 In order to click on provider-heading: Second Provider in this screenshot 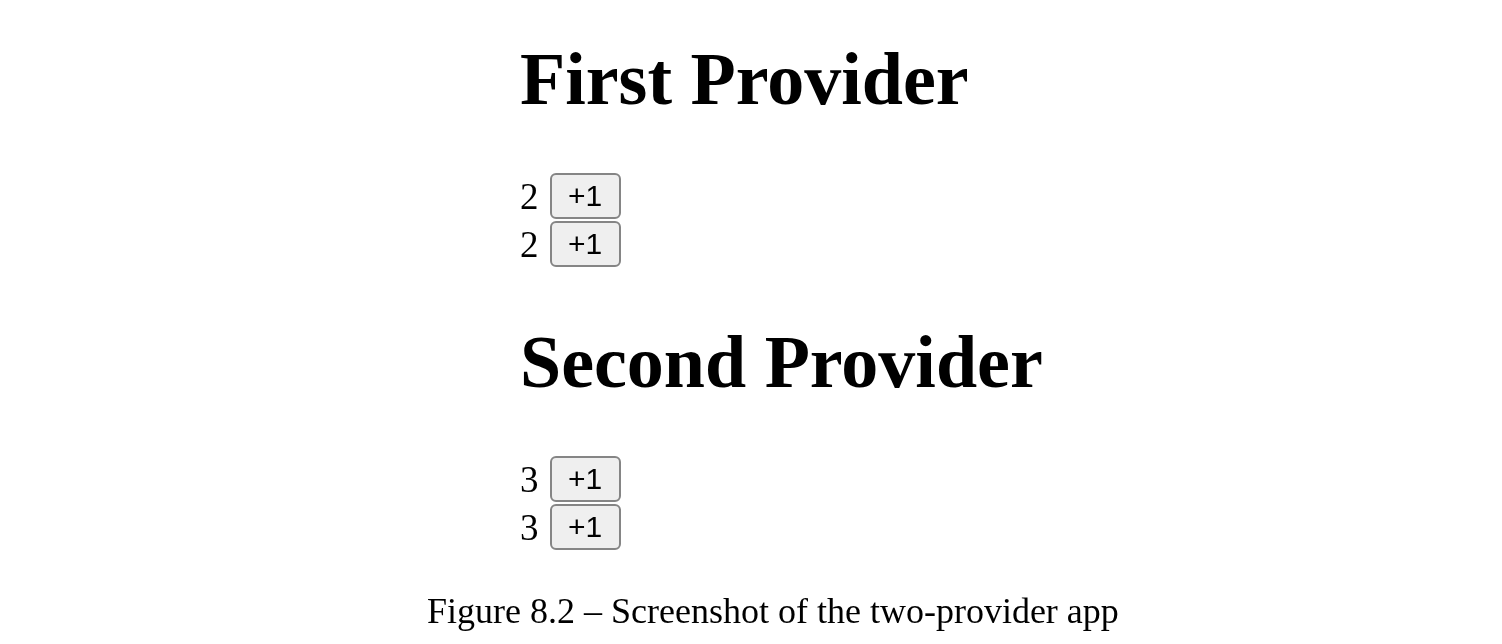, I will do `click(781, 362)`.